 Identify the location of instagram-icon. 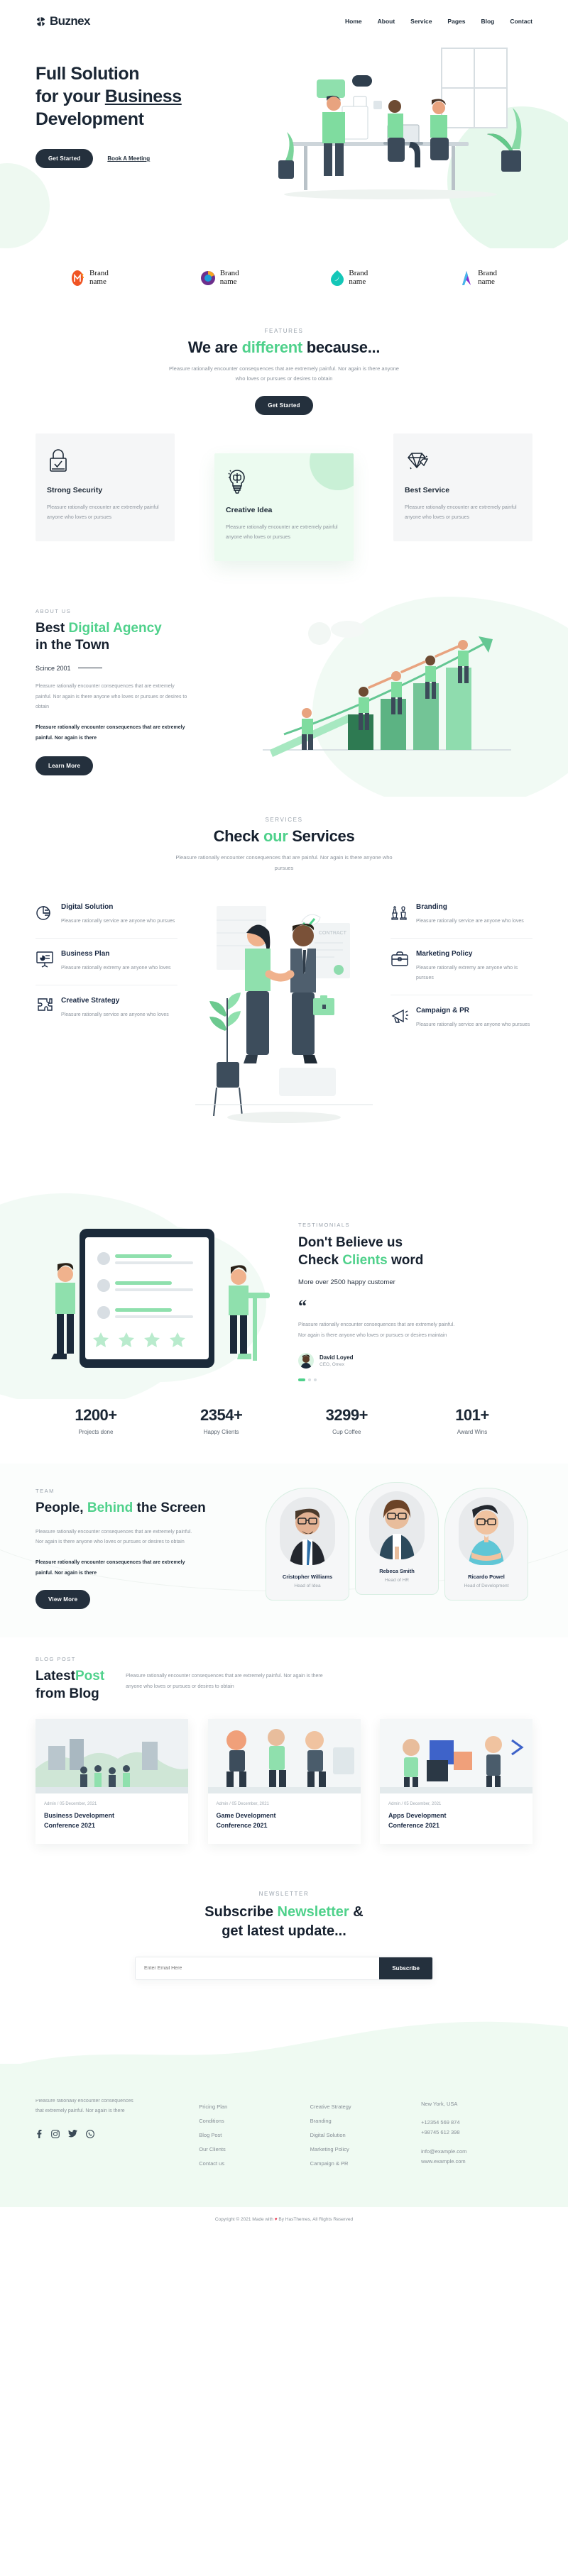
(55, 2134).